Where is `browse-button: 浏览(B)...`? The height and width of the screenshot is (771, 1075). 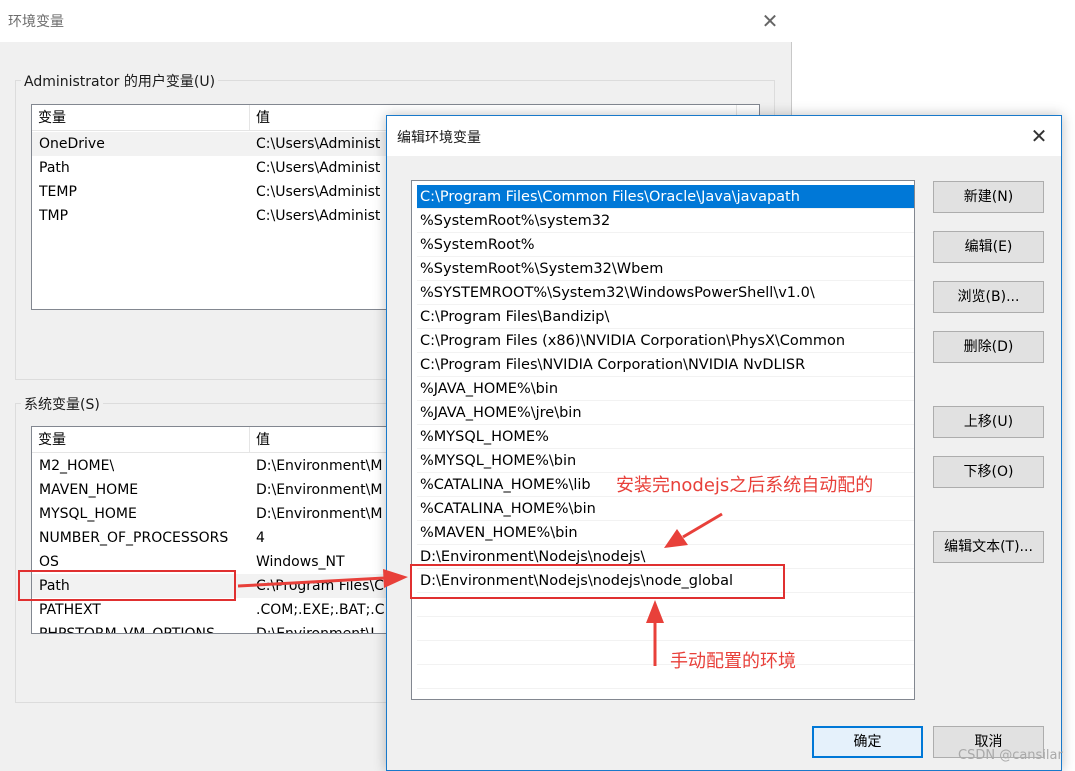 browse-button: 浏览(B)... is located at coordinates (988, 297).